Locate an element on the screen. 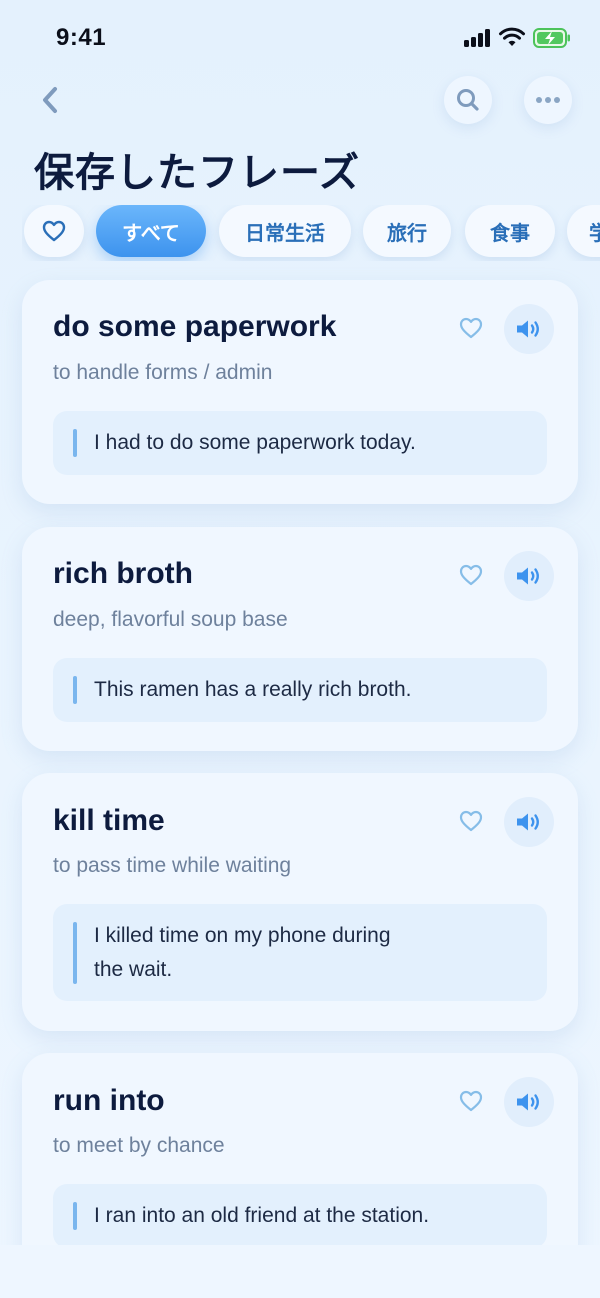  chip-daily-life: 日常生活 is located at coordinates (285, 231).